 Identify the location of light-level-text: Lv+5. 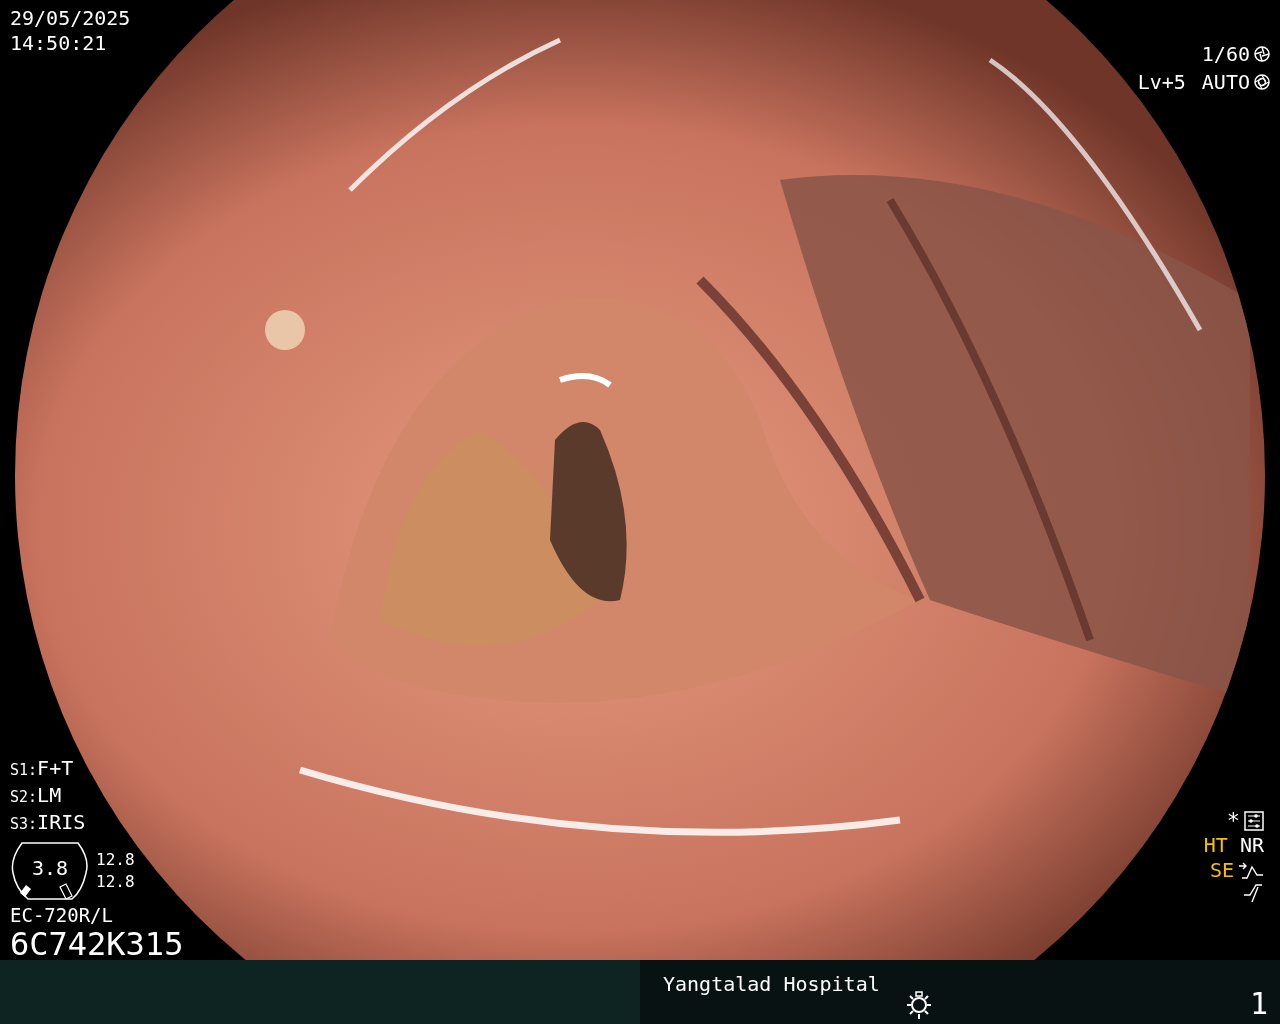
(1161, 82).